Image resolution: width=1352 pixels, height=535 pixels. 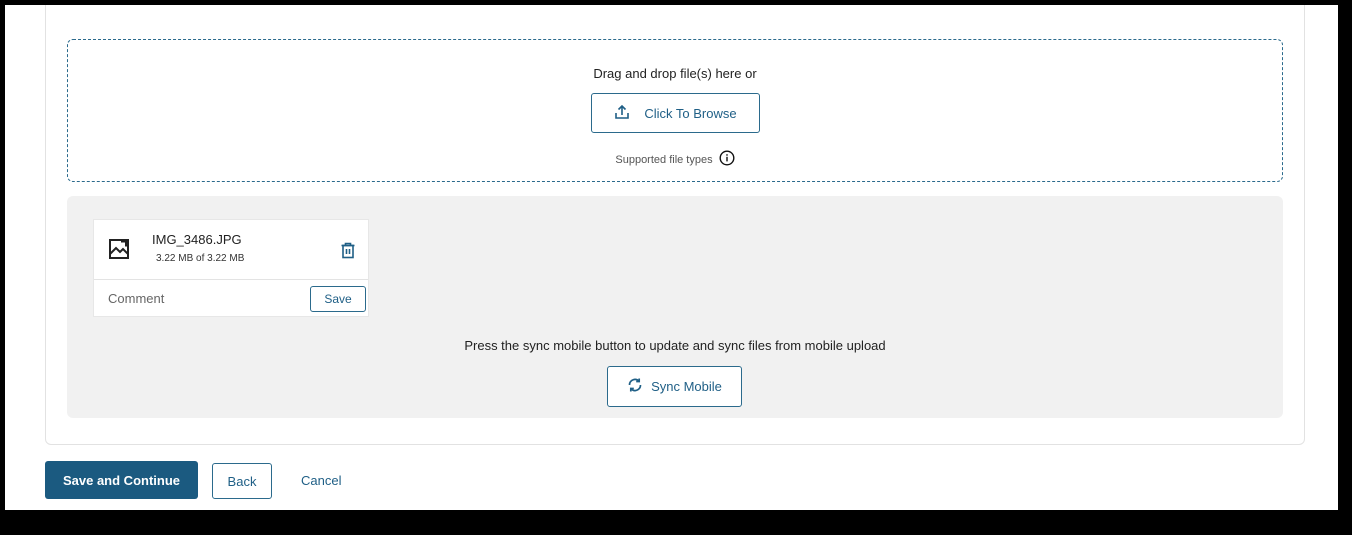 I want to click on cancel-link: Cancel, so click(x=321, y=480).